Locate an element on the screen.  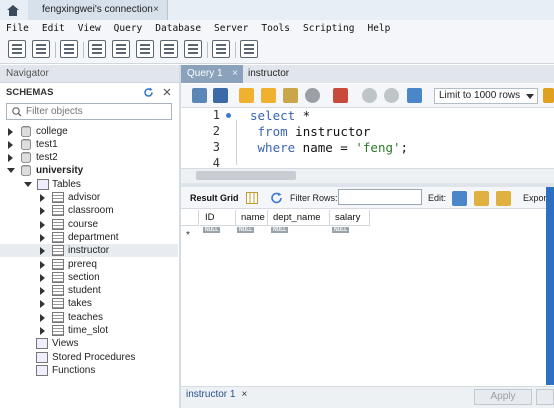
toggle-errors-icon is located at coordinates (340, 95).